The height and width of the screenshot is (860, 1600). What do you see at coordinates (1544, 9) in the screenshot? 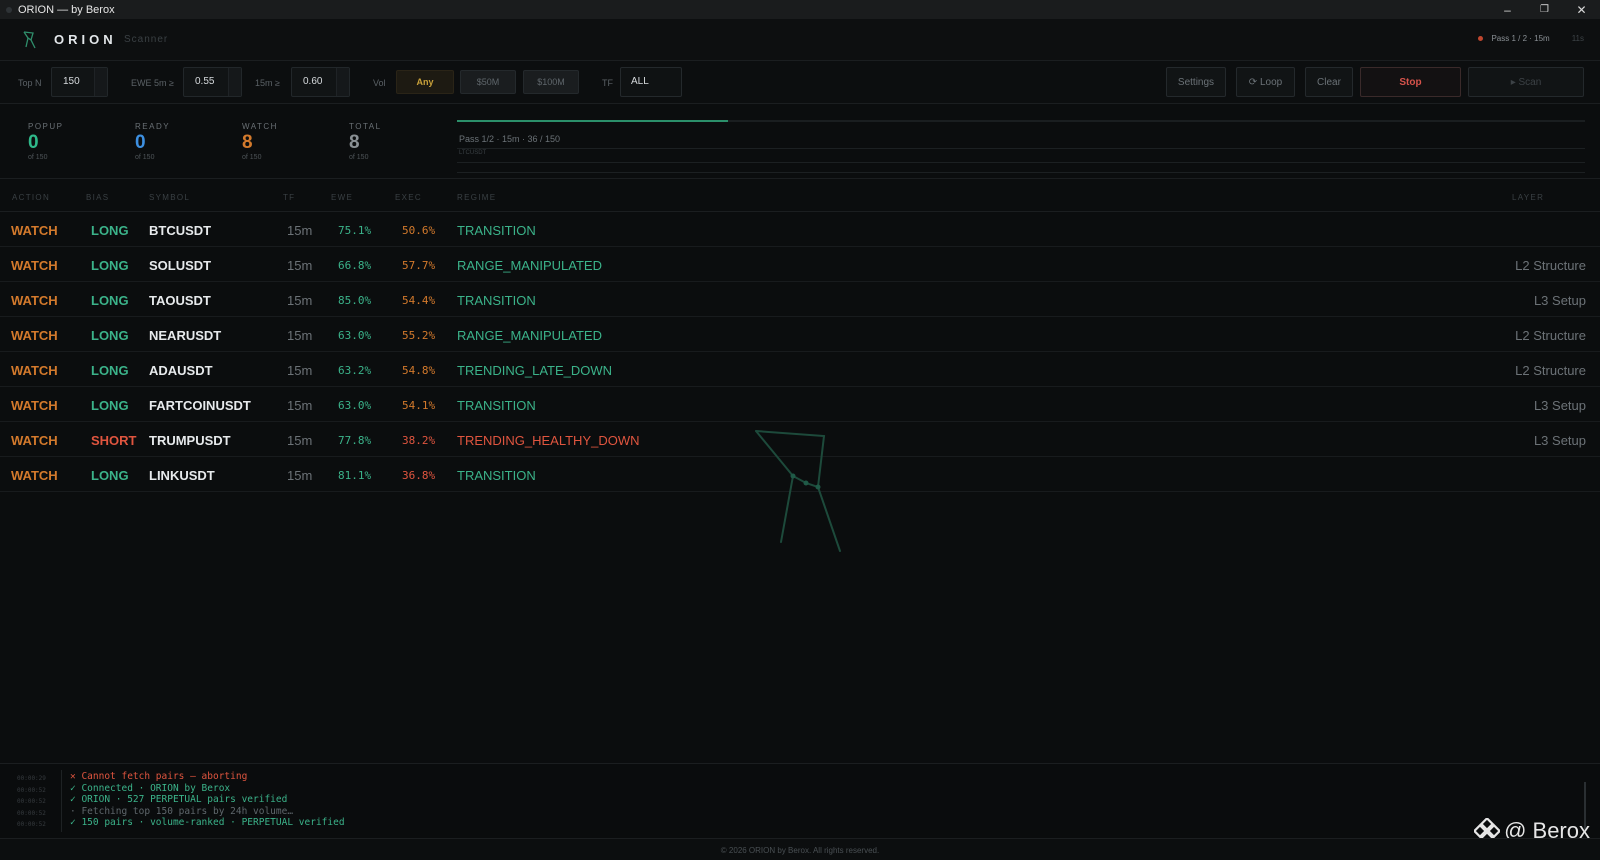
I see `maximize-button: ❐` at bounding box center [1544, 9].